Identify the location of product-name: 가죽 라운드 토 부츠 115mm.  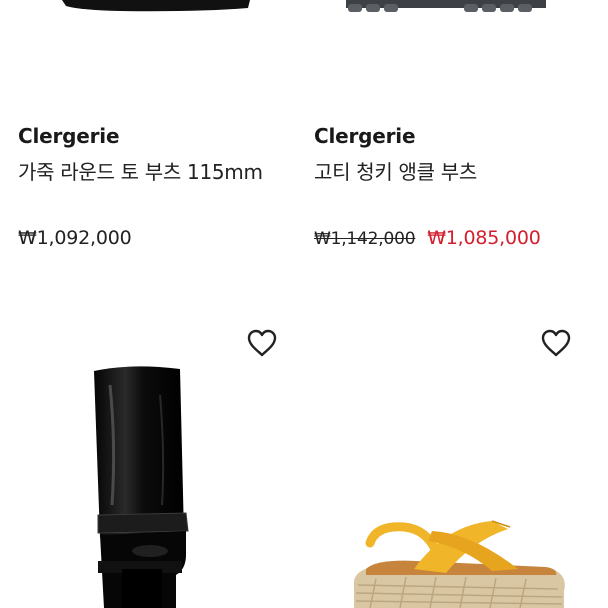
(140, 170).